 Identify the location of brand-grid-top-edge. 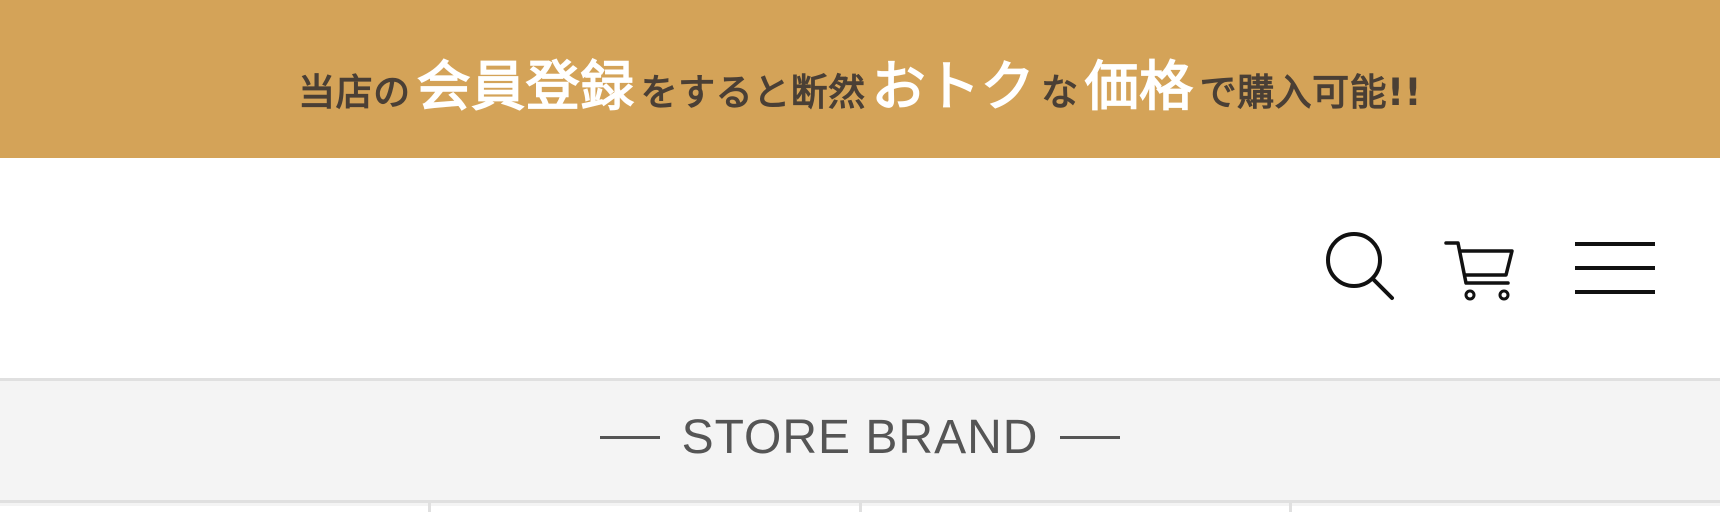
(860, 506).